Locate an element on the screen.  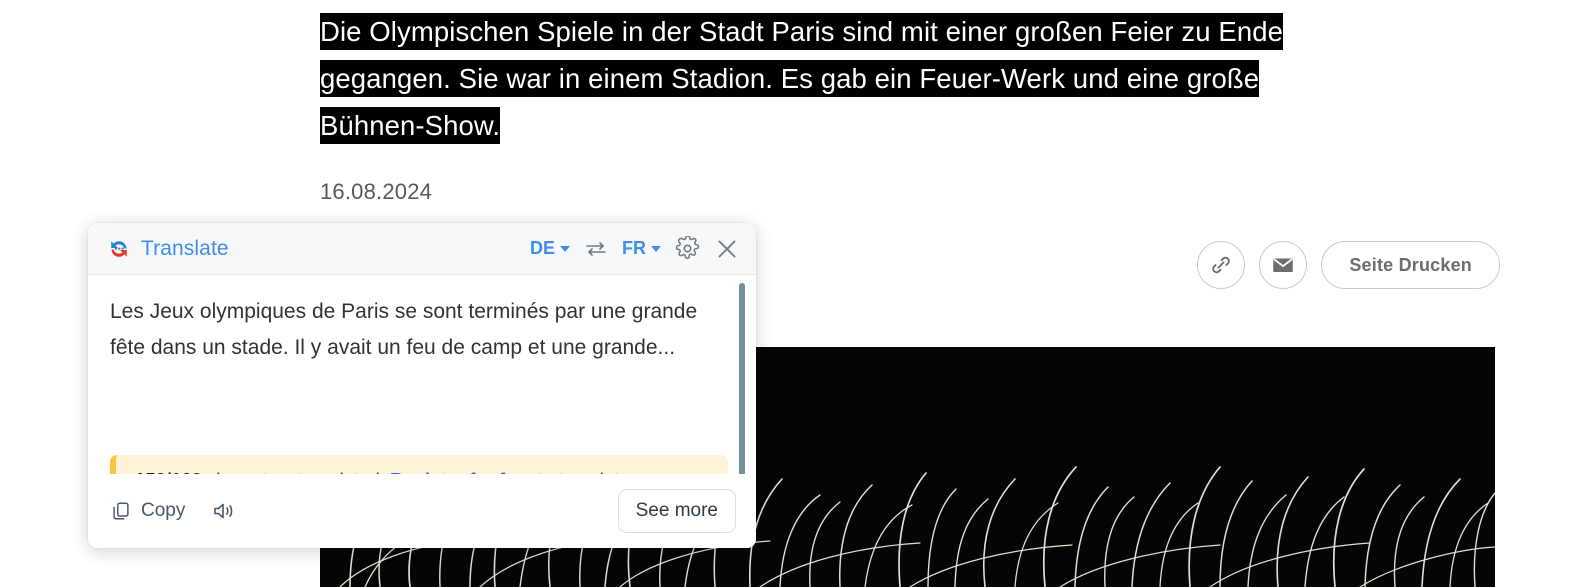
source-language-selector: DE is located at coordinates (550, 248).